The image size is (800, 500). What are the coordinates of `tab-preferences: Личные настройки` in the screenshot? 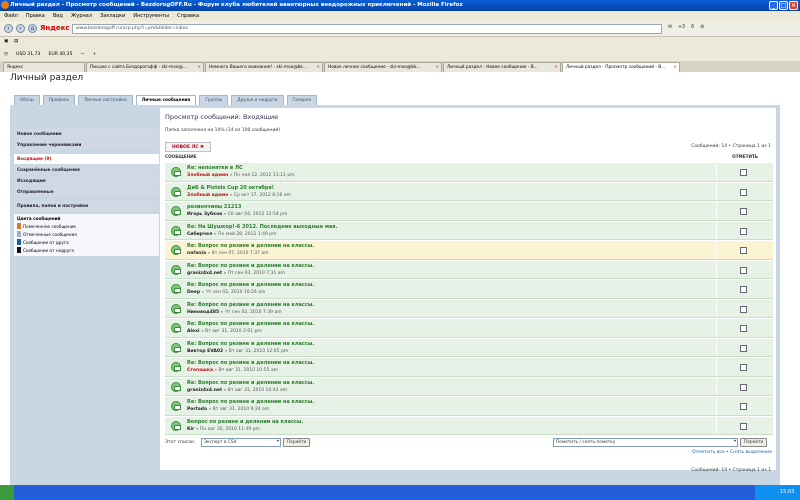 It's located at (105, 100).